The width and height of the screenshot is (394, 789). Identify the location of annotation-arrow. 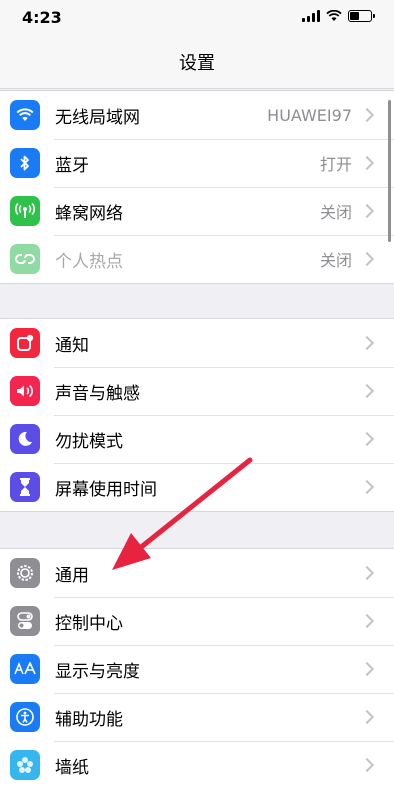
(182, 513).